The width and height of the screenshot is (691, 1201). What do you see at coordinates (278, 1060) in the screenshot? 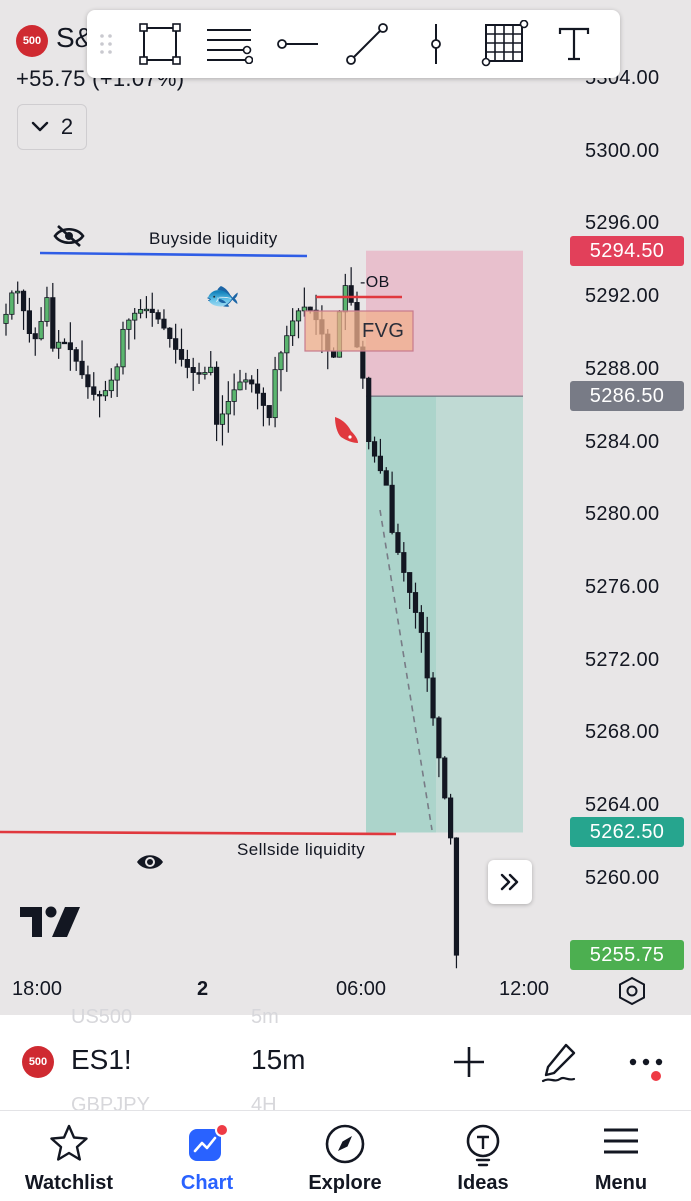
I see `interval-selector: 15m` at bounding box center [278, 1060].